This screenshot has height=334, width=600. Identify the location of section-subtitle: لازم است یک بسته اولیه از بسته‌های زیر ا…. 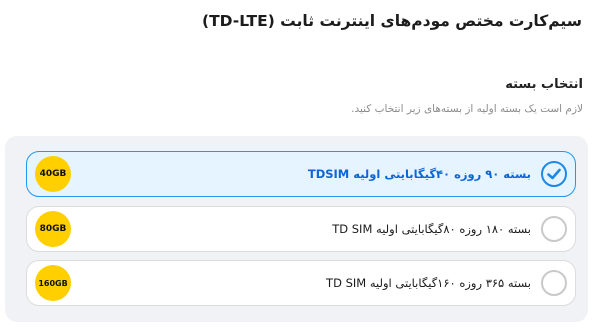
(467, 109).